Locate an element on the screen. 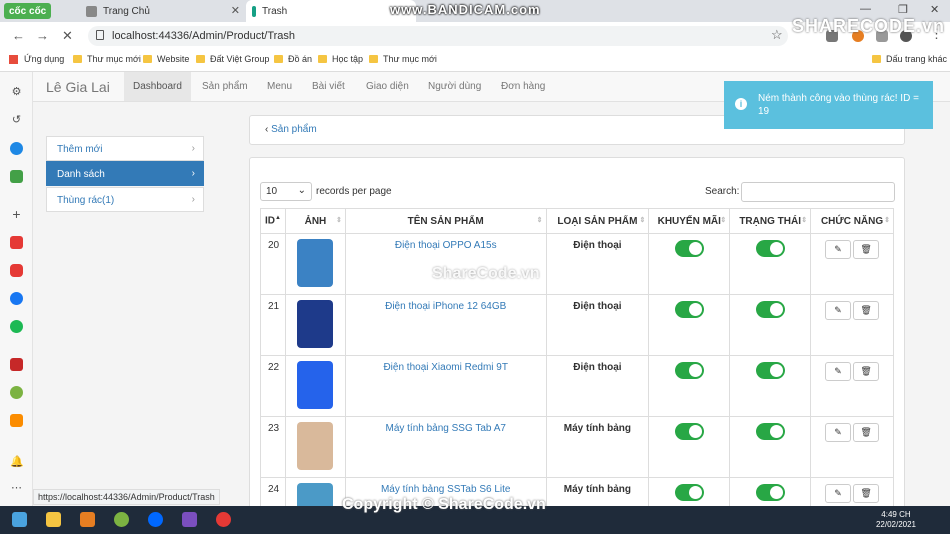 The width and height of the screenshot is (950, 534). menu-danh-sach: Danh sách › is located at coordinates (125, 173).